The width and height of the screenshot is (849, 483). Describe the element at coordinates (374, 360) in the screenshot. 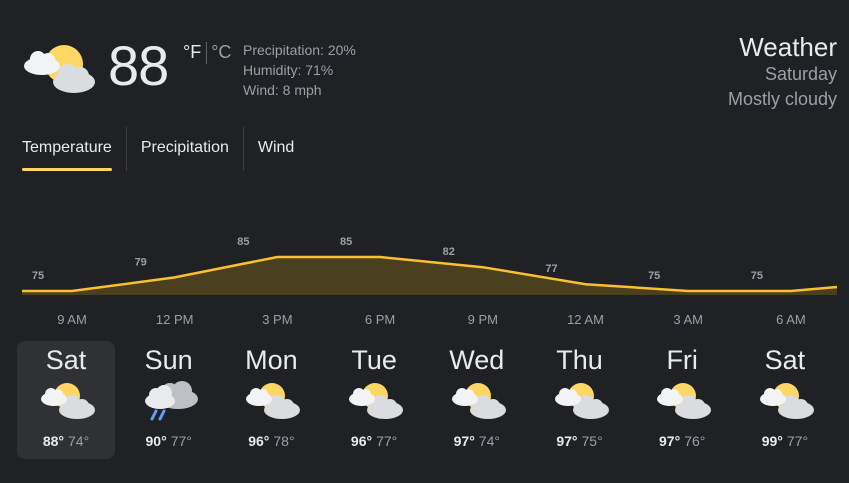

I see `day-name: Tue` at that location.